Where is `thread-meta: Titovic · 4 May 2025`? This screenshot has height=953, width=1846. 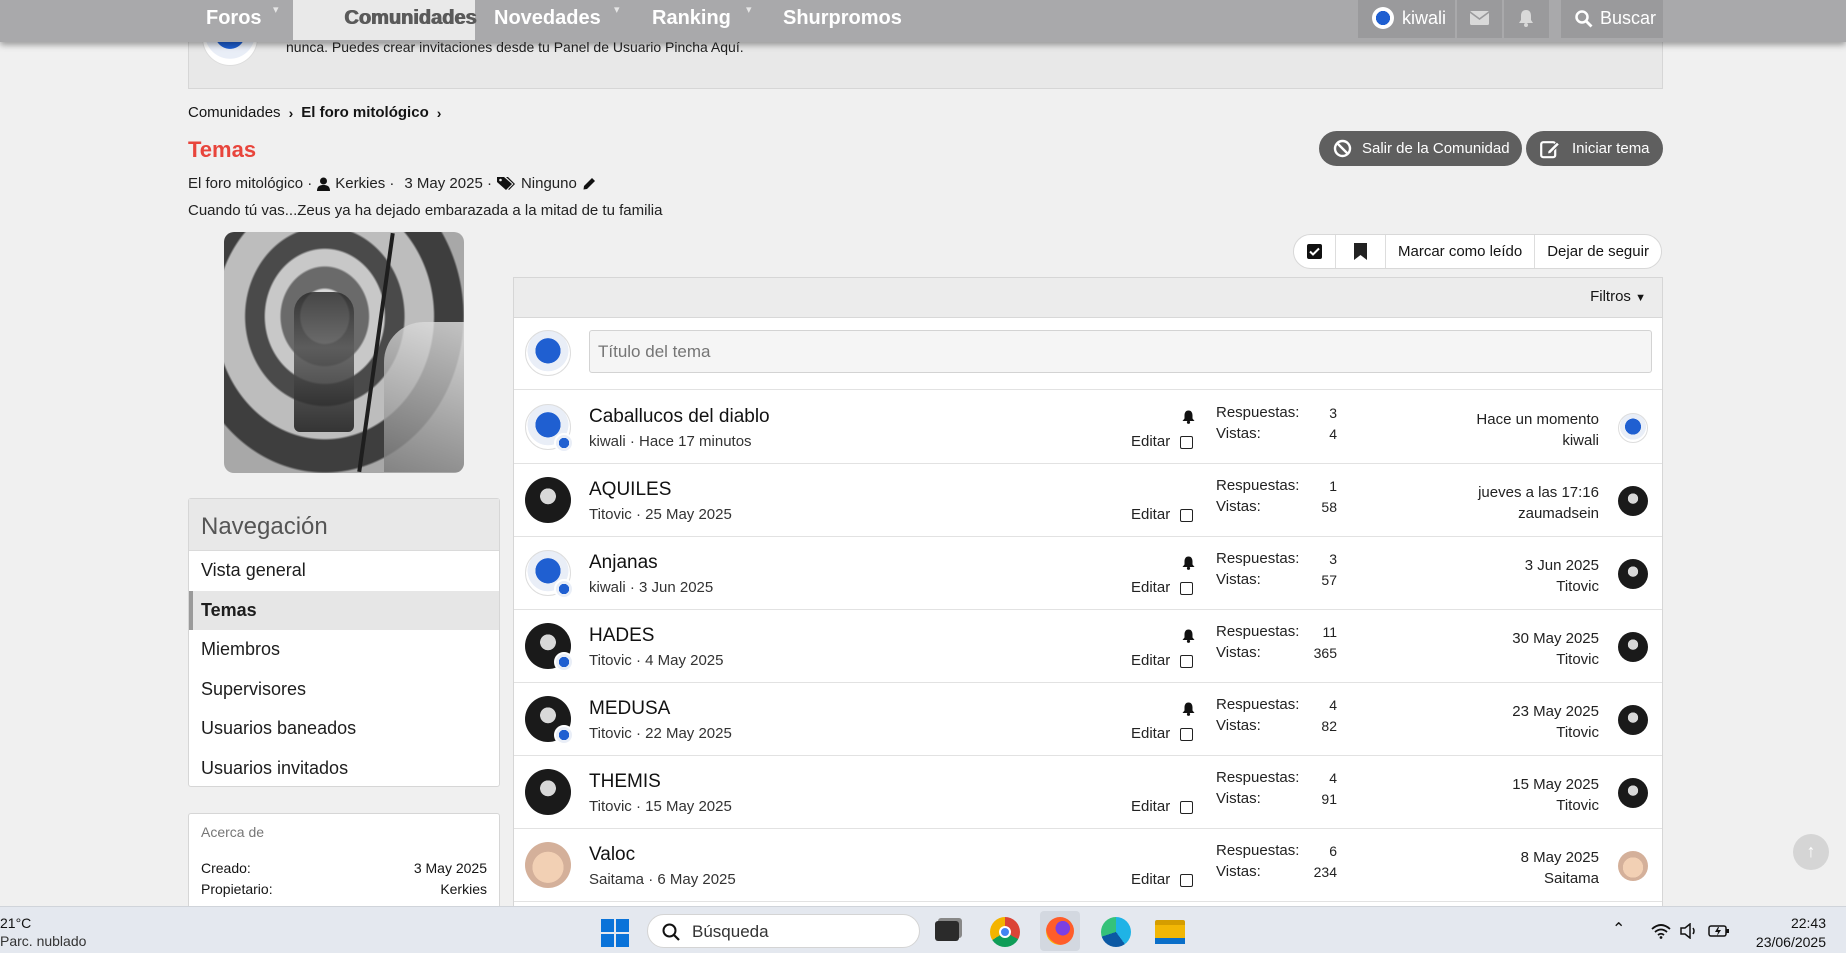
thread-meta: Titovic · 4 May 2025 is located at coordinates (656, 660).